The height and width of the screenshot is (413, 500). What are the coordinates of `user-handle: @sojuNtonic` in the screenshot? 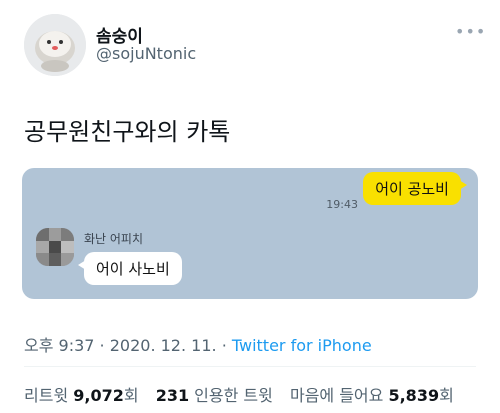 It's located at (146, 53).